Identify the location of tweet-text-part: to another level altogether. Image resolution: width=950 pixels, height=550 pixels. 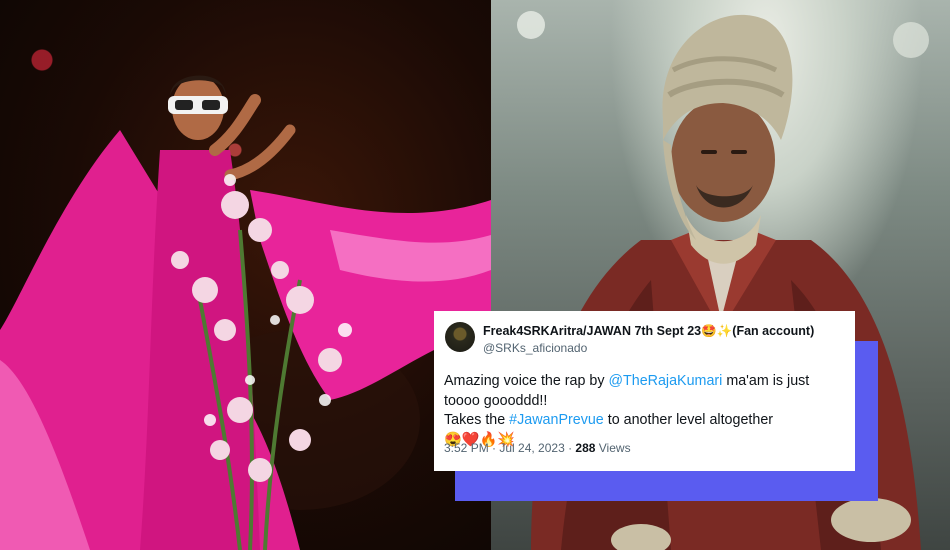
(688, 420).